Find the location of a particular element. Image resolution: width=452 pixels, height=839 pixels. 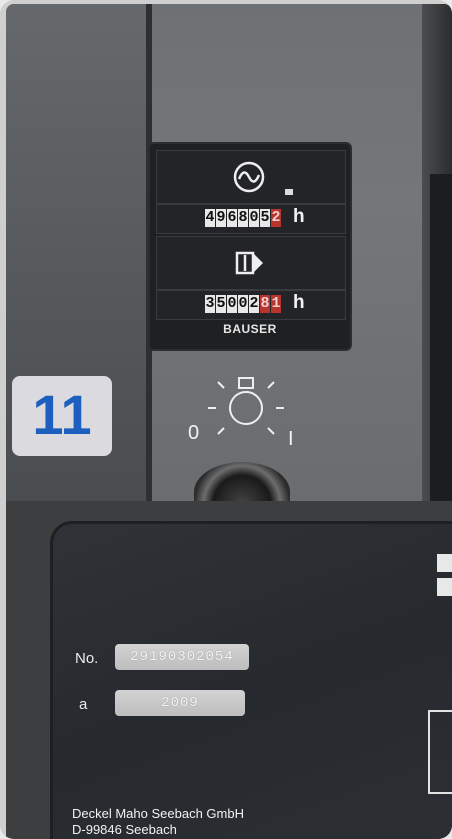

counter2-icon-row is located at coordinates (251, 263).